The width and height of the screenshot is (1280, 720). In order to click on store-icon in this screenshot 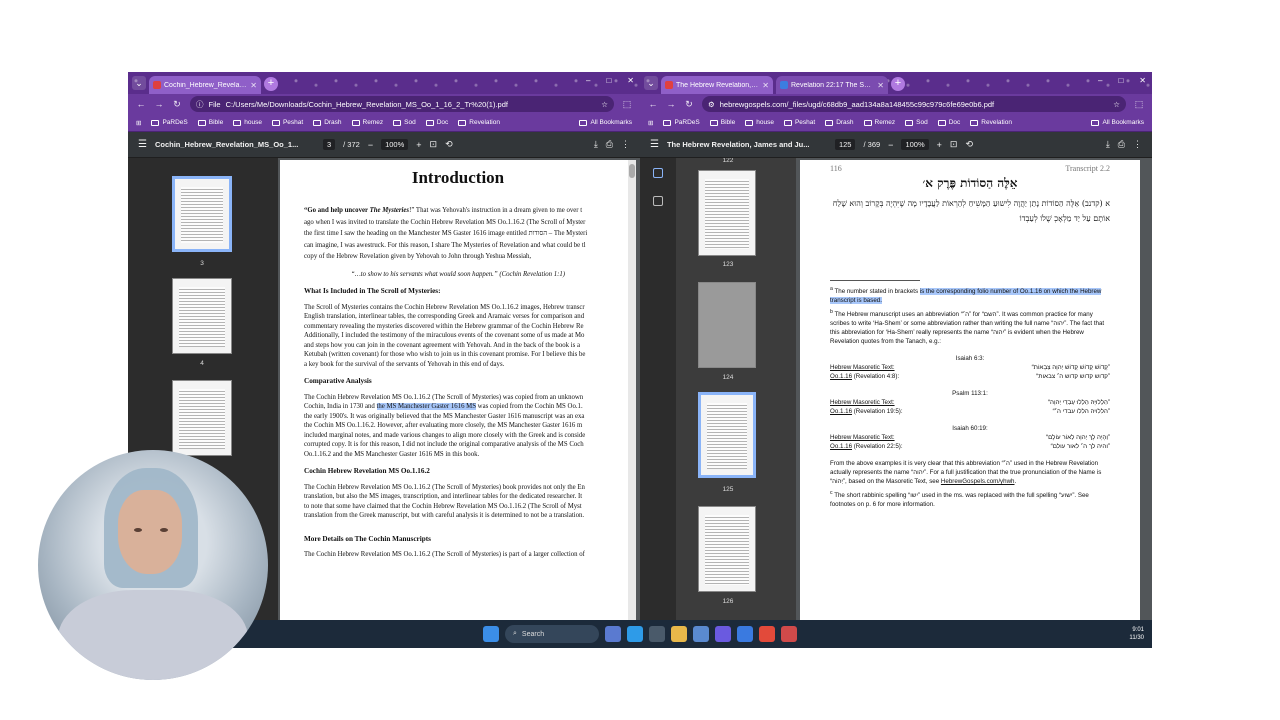, I will do `click(701, 634)`.